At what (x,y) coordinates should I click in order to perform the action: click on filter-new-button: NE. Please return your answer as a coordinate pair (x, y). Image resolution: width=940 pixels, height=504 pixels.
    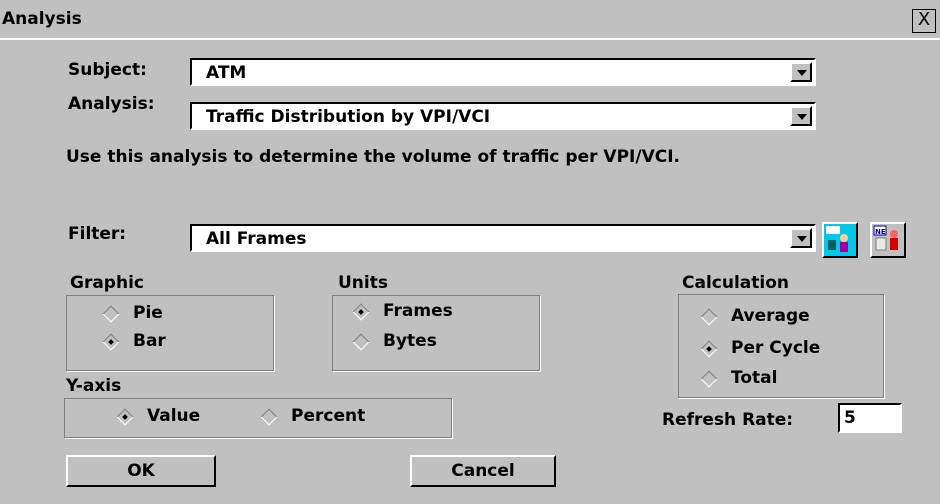
    Looking at the image, I should click on (888, 240).